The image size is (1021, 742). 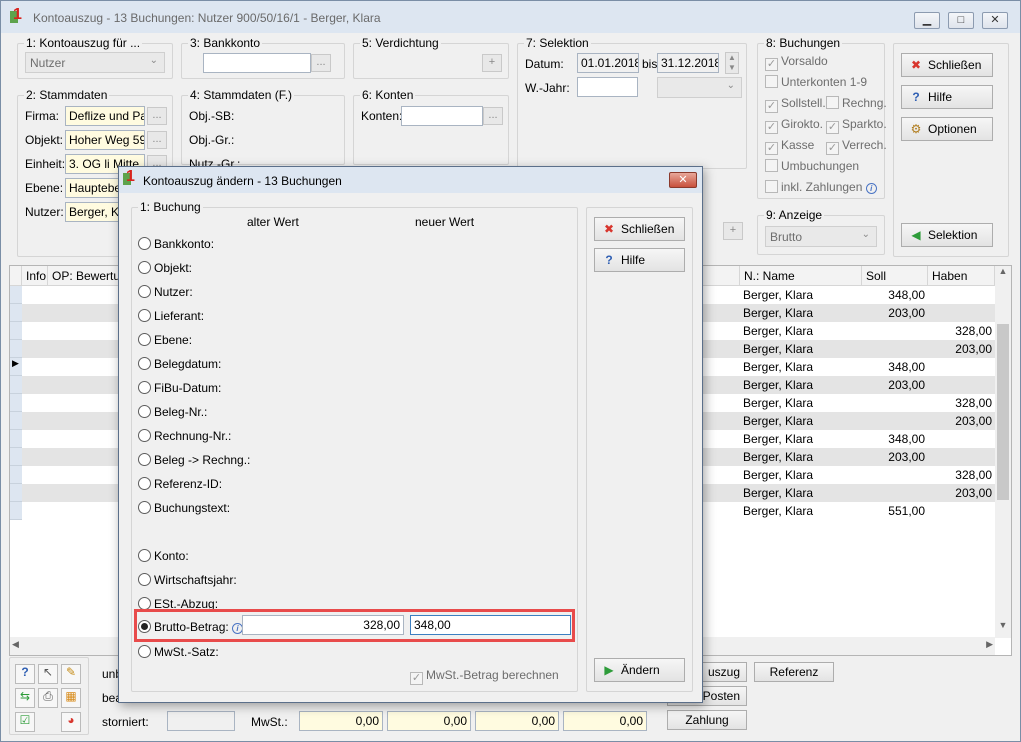 What do you see at coordinates (821, 187) in the screenshot?
I see `inkl-zahlungen-checkbox: inkl. Zahlungen i` at bounding box center [821, 187].